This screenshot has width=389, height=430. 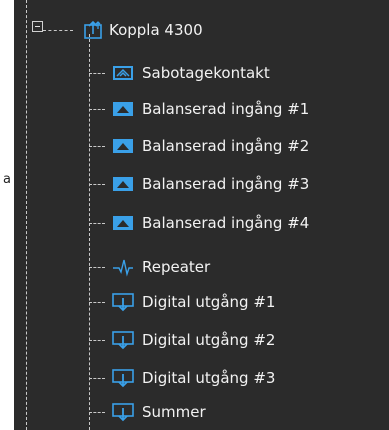 What do you see at coordinates (206, 73) in the screenshot?
I see `tree-item-label: Sabotagekontakt` at bounding box center [206, 73].